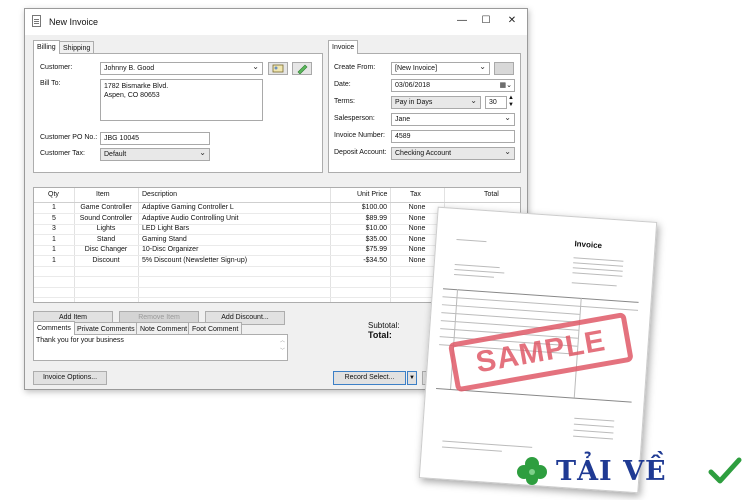 The width and height of the screenshot is (750, 500). What do you see at coordinates (453, 136) in the screenshot?
I see `invoice-number-field: 4589` at bounding box center [453, 136].